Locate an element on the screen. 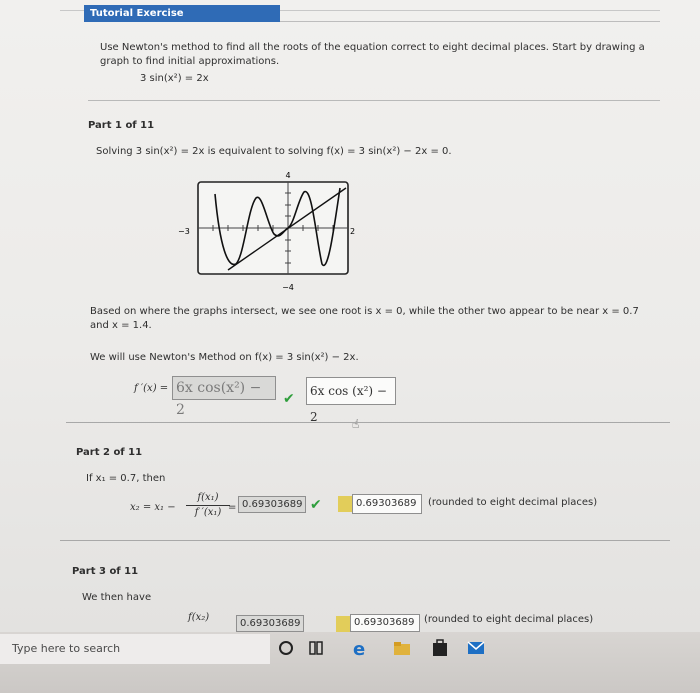  part1-label: Part 1 of 11 is located at coordinates (121, 125).